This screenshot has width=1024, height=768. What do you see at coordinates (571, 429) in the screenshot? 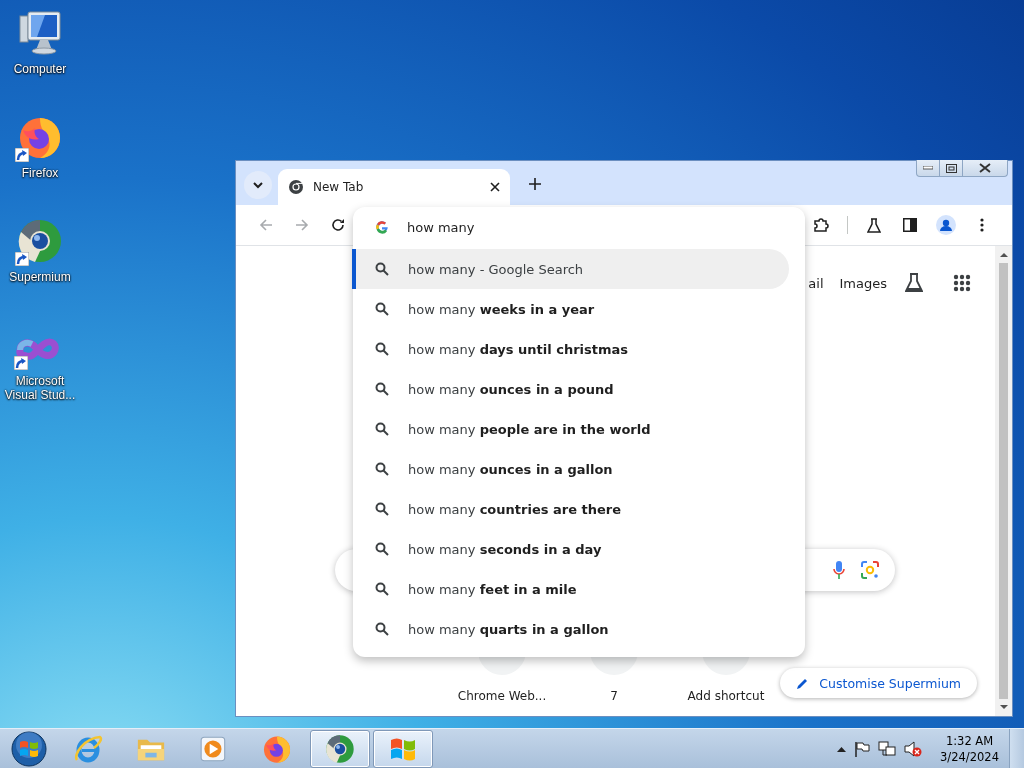
I see `suggestion-item: how many people are in the world` at bounding box center [571, 429].